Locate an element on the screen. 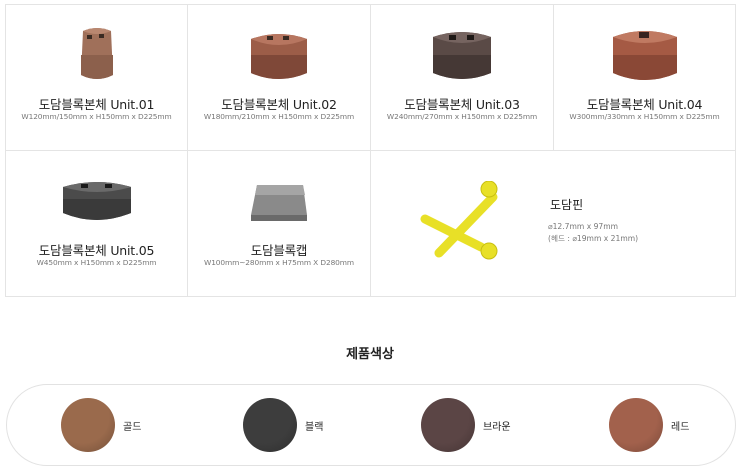 The width and height of the screenshot is (740, 470). product-spec: W240mm/270mm x H150mm x D225mm is located at coordinates (462, 116).